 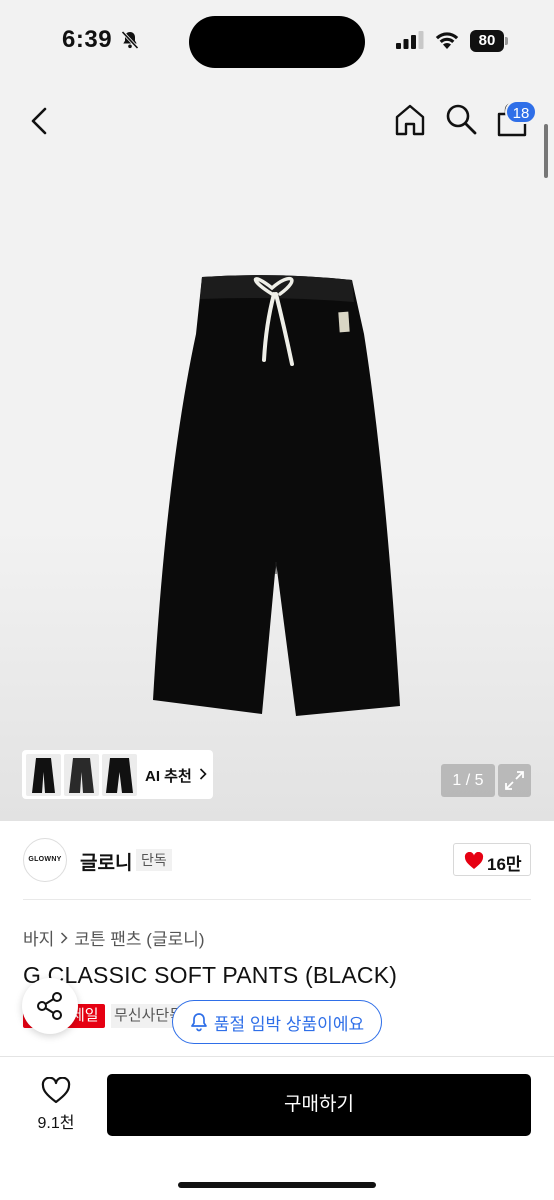 What do you see at coordinates (45, 860) in the screenshot?
I see `brand-logo: GLOWNY` at bounding box center [45, 860].